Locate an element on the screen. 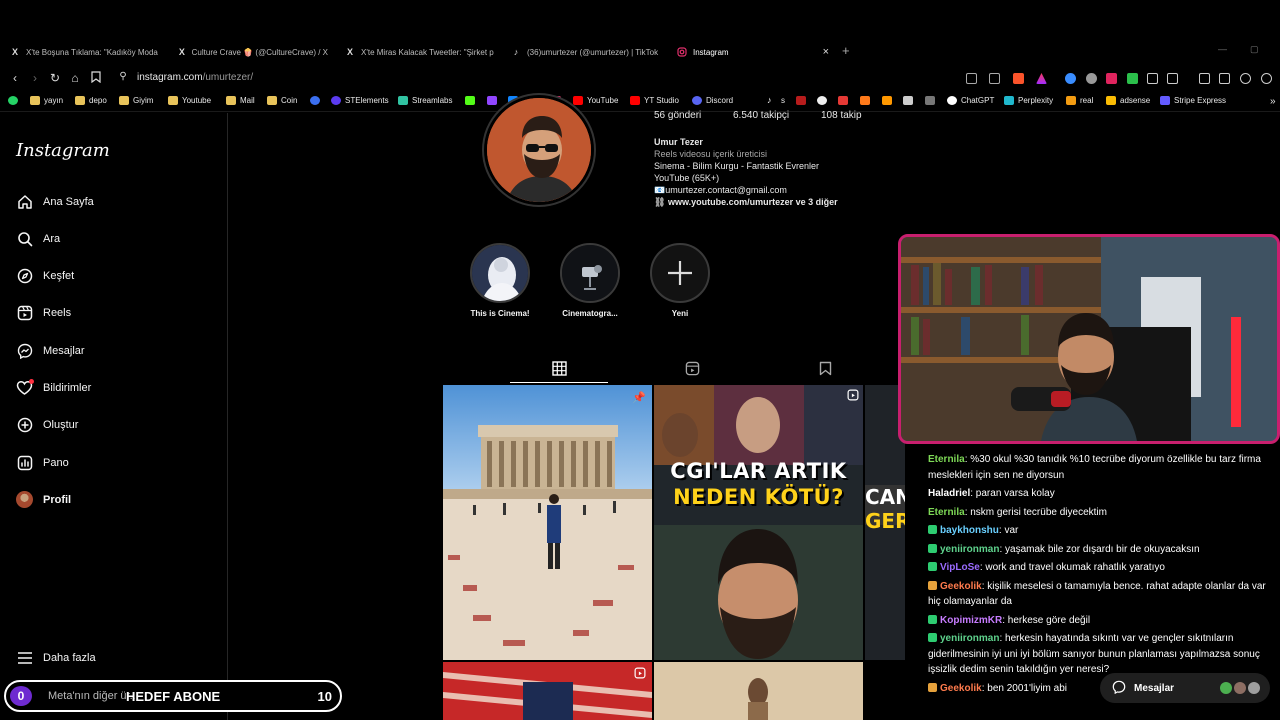  bookmark-grey is located at coordinates (908, 100).